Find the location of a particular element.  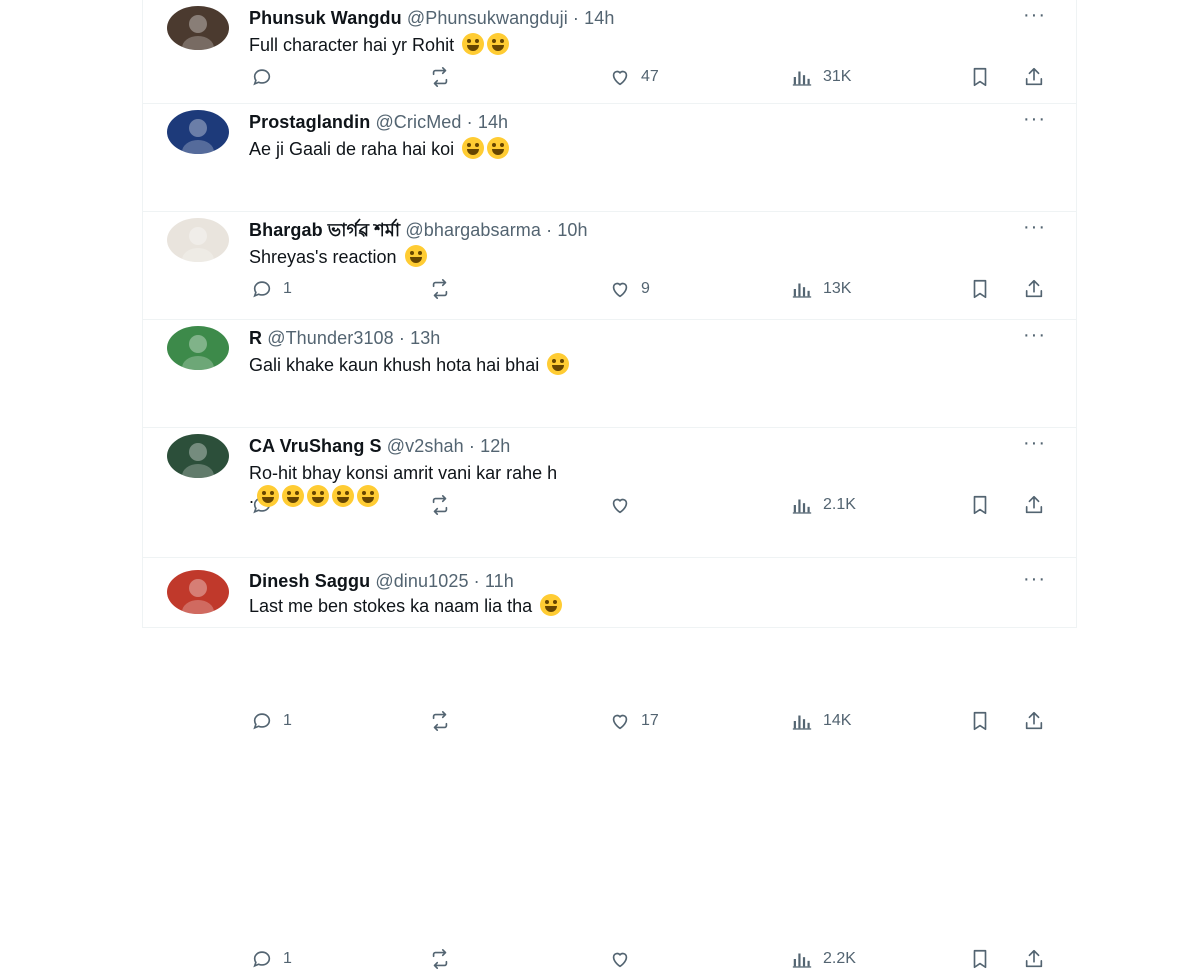

timestamp: 13h is located at coordinates (425, 338).